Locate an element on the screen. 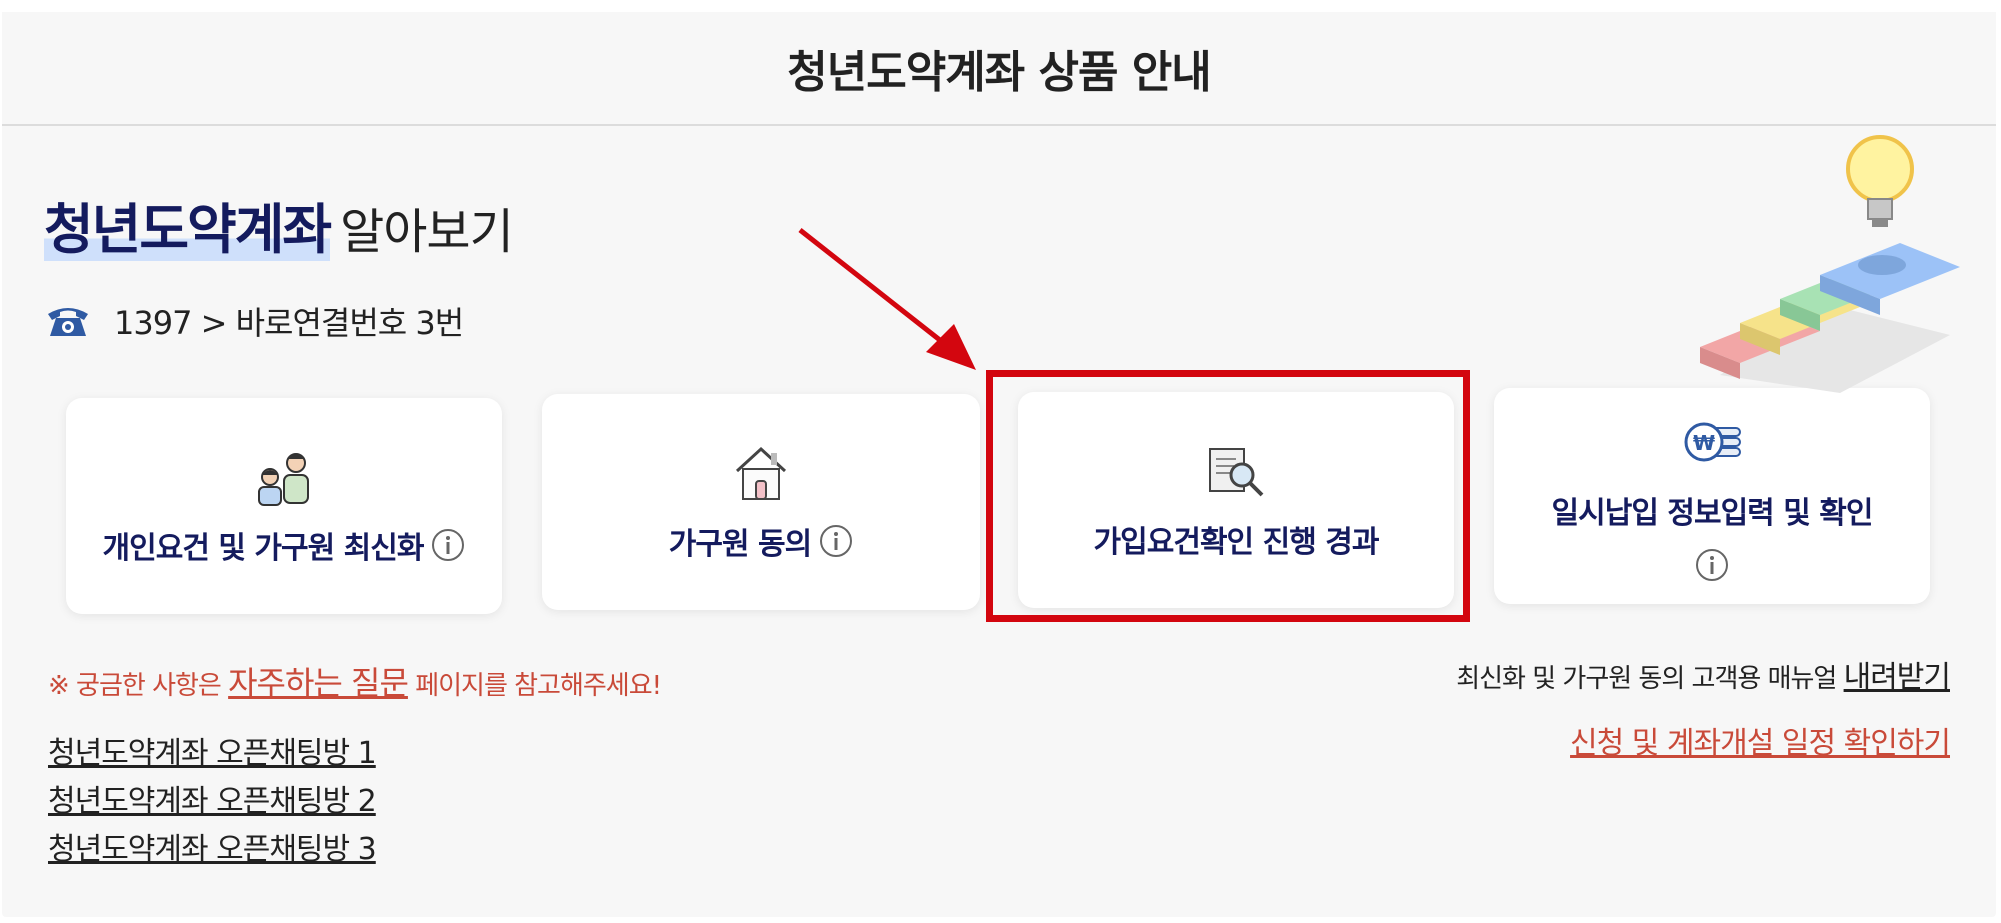  open-chat-link-1: 청년도약계좌 오픈채팅방 1 is located at coordinates (212, 750).